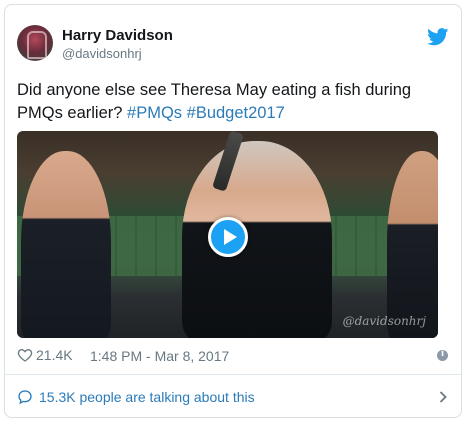 The height and width of the screenshot is (427, 465). What do you see at coordinates (233, 374) in the screenshot?
I see `divider` at bounding box center [233, 374].